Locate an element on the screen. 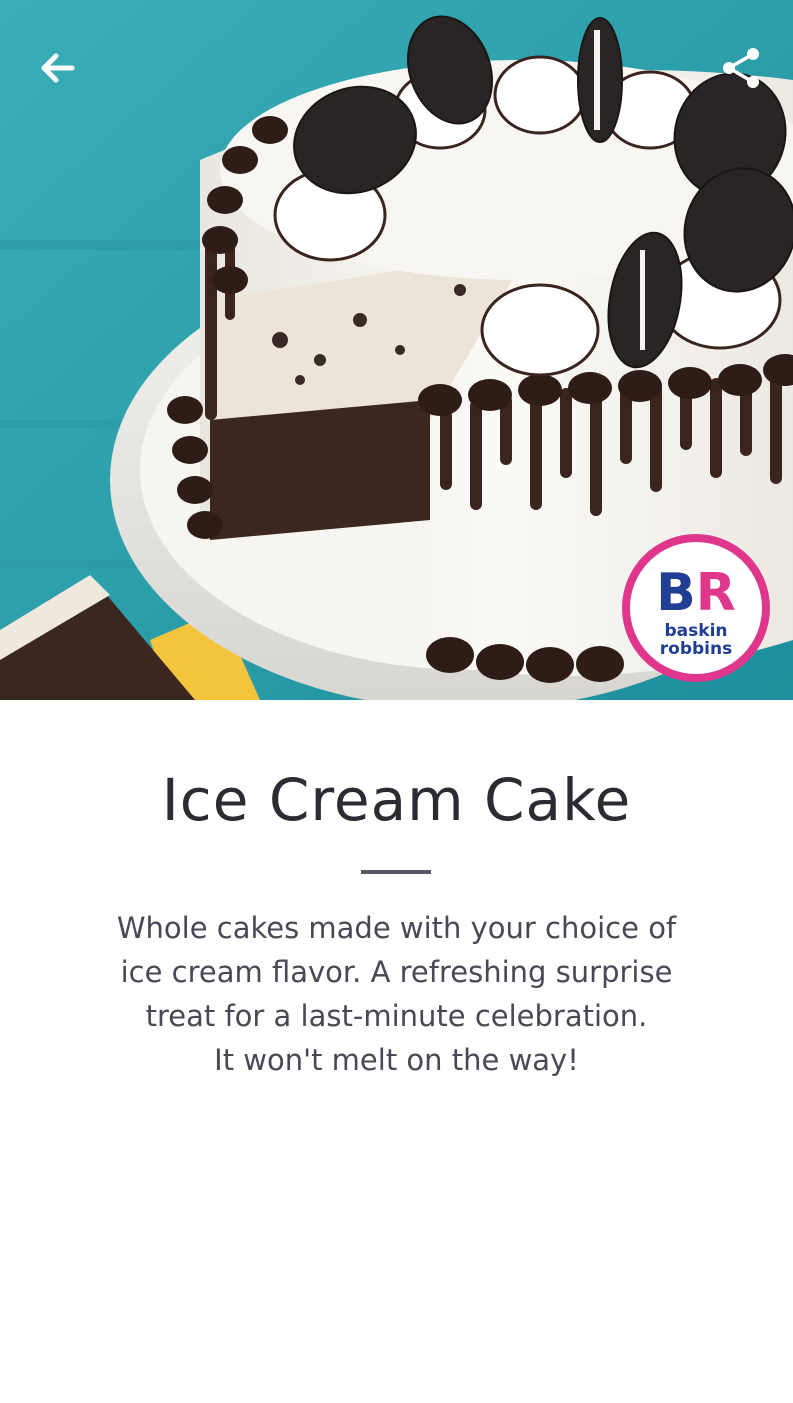 The image size is (793, 1403). baskin-robbins-logo: BR baskin robbins is located at coordinates (696, 608).